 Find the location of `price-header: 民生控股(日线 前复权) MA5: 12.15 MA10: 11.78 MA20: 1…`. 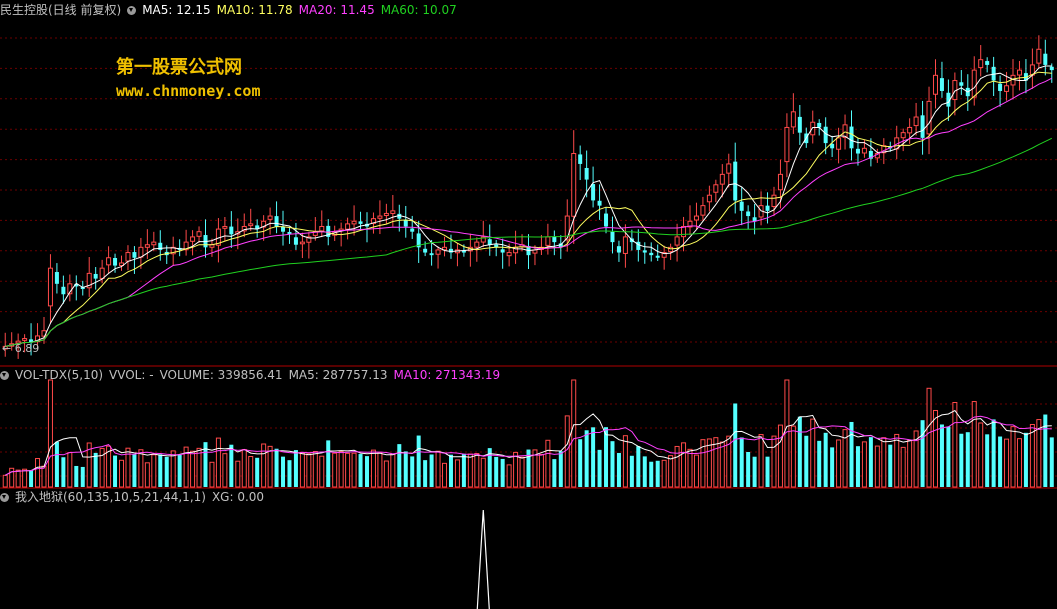

price-header: 民生控股(日线 前复权) MA5: 12.15 MA10: 11.78 MA20: 1… is located at coordinates (231, 10).